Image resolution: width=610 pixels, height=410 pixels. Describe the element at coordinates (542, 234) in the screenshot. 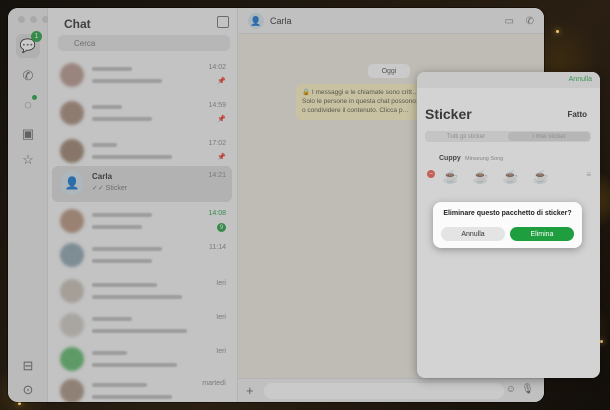

I see `delete-button: Elimina` at that location.